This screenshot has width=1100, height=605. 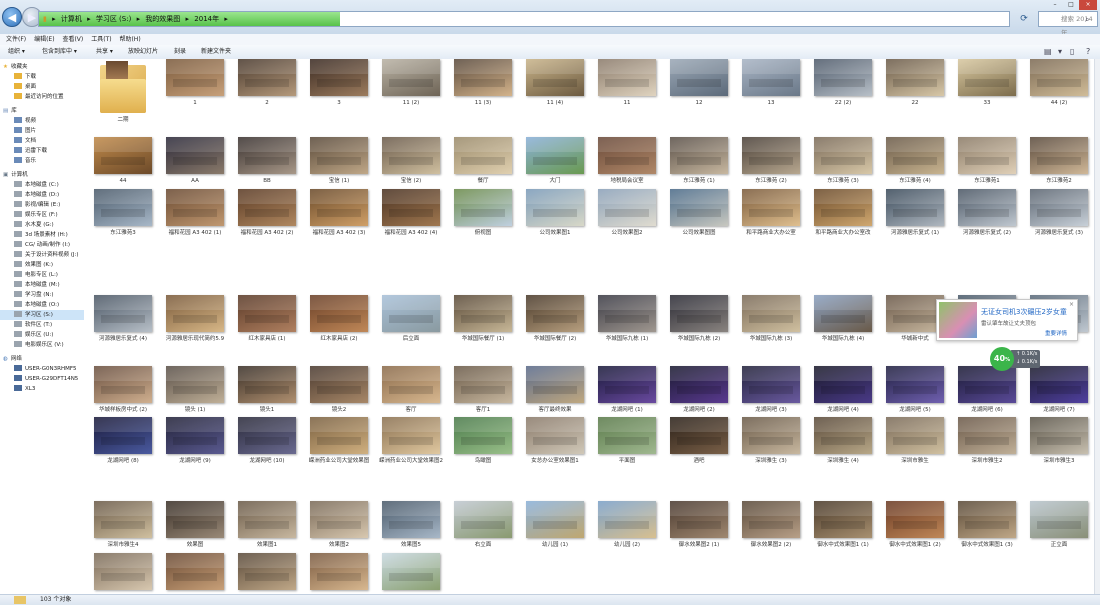 I want to click on nav-item: 最近访问的位置, so click(x=42, y=97).